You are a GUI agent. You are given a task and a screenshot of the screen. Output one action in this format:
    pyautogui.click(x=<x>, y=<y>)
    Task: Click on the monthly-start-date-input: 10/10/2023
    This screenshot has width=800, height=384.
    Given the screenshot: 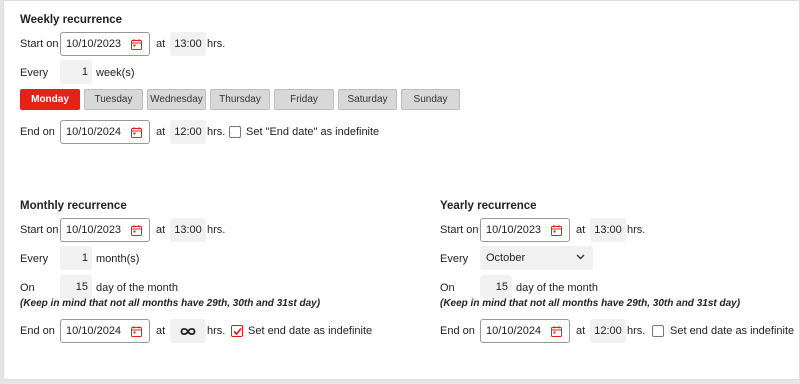 What is the action you would take?
    pyautogui.click(x=105, y=230)
    